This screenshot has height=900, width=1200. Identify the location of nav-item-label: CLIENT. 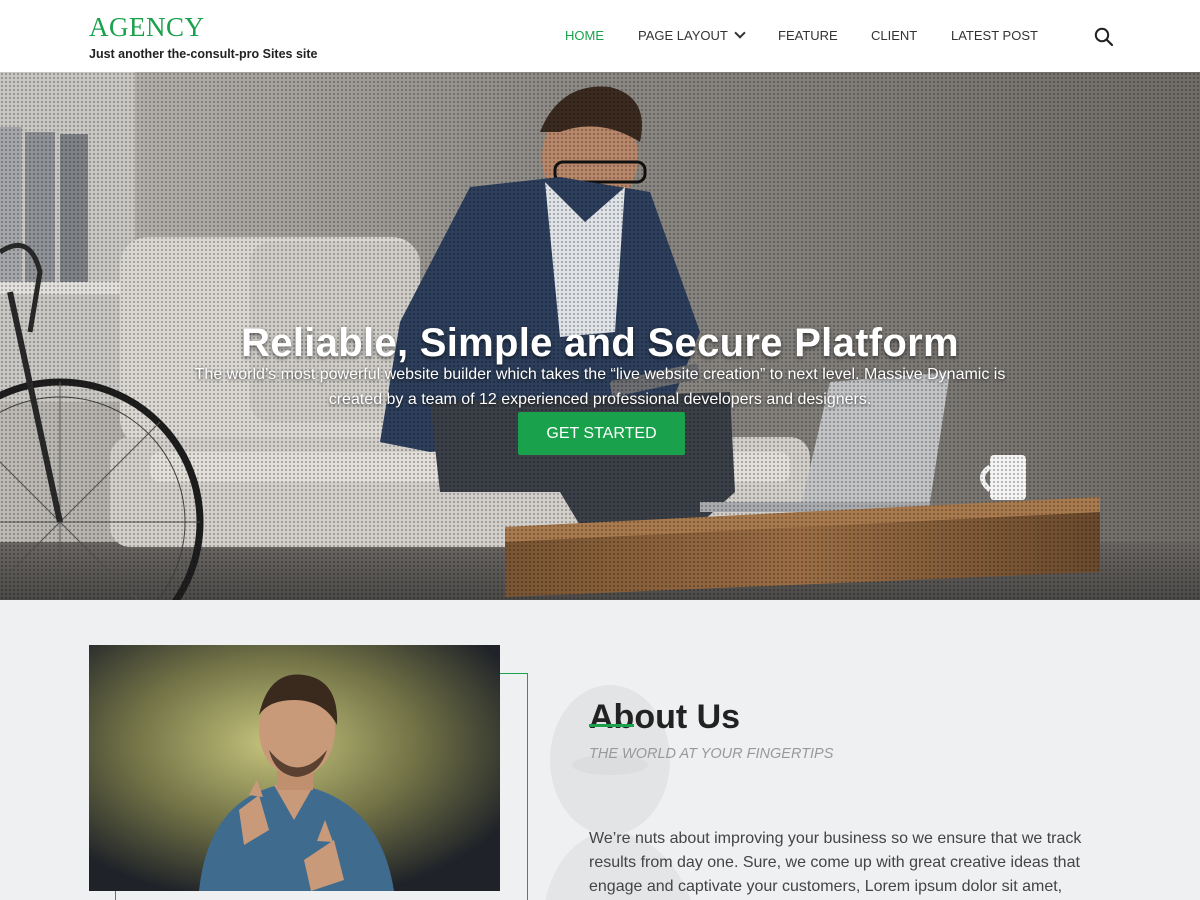
(894, 35).